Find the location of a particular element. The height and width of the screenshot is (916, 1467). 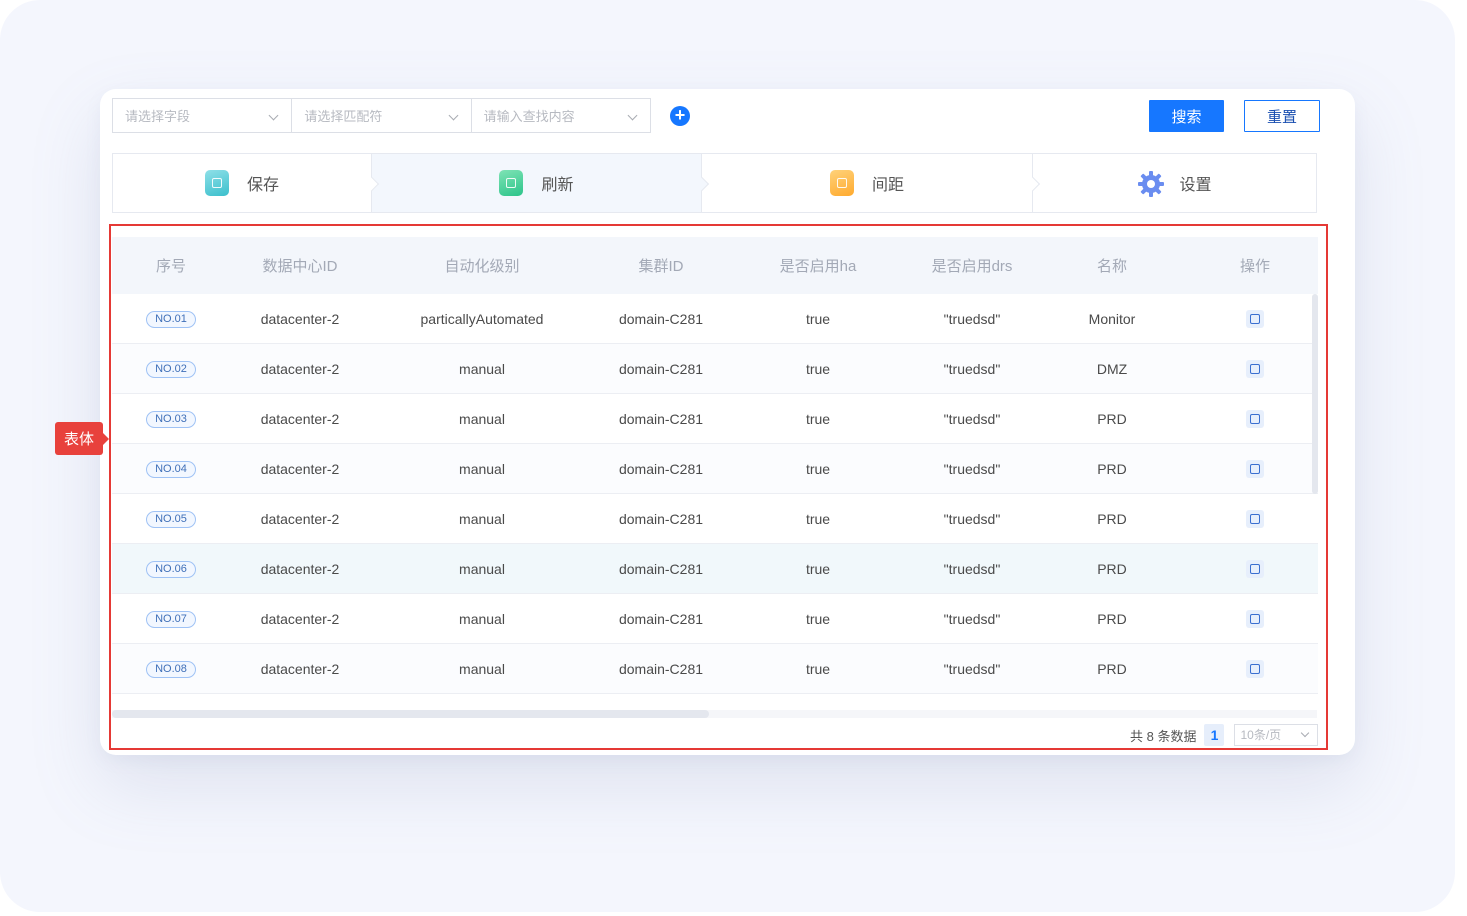

row-number-cell: NO.03 is located at coordinates (171, 418).